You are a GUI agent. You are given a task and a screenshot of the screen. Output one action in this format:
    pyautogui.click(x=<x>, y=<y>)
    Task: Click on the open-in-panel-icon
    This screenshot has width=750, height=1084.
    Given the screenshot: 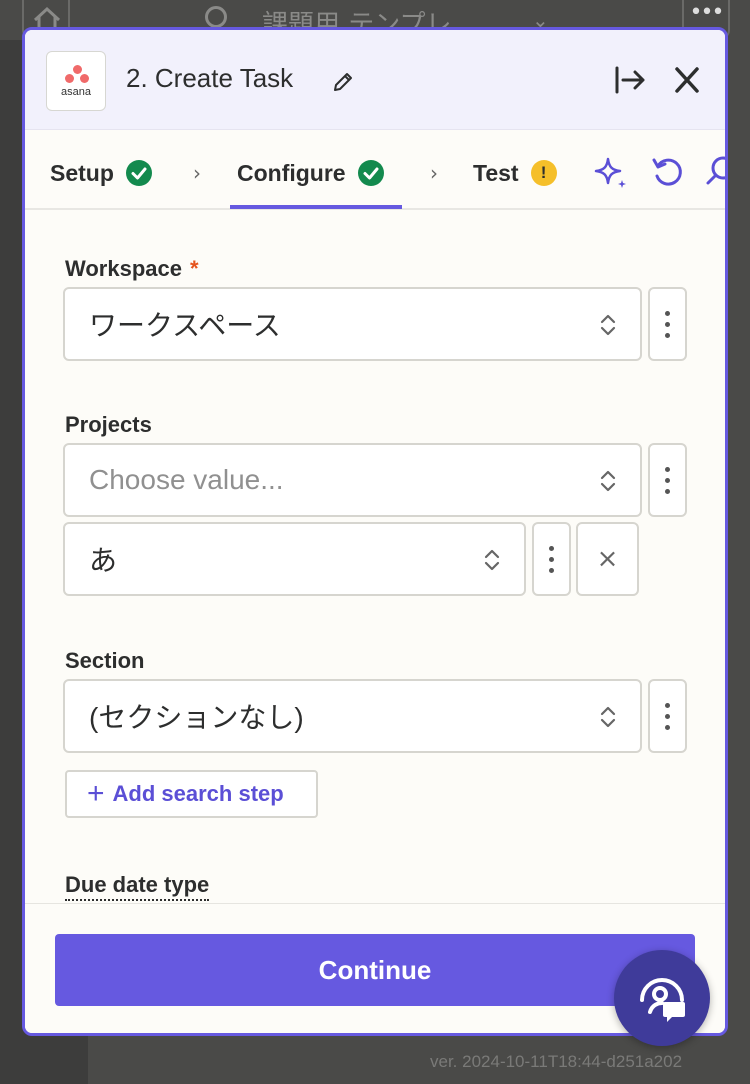 What is the action you would take?
    pyautogui.click(x=631, y=80)
    